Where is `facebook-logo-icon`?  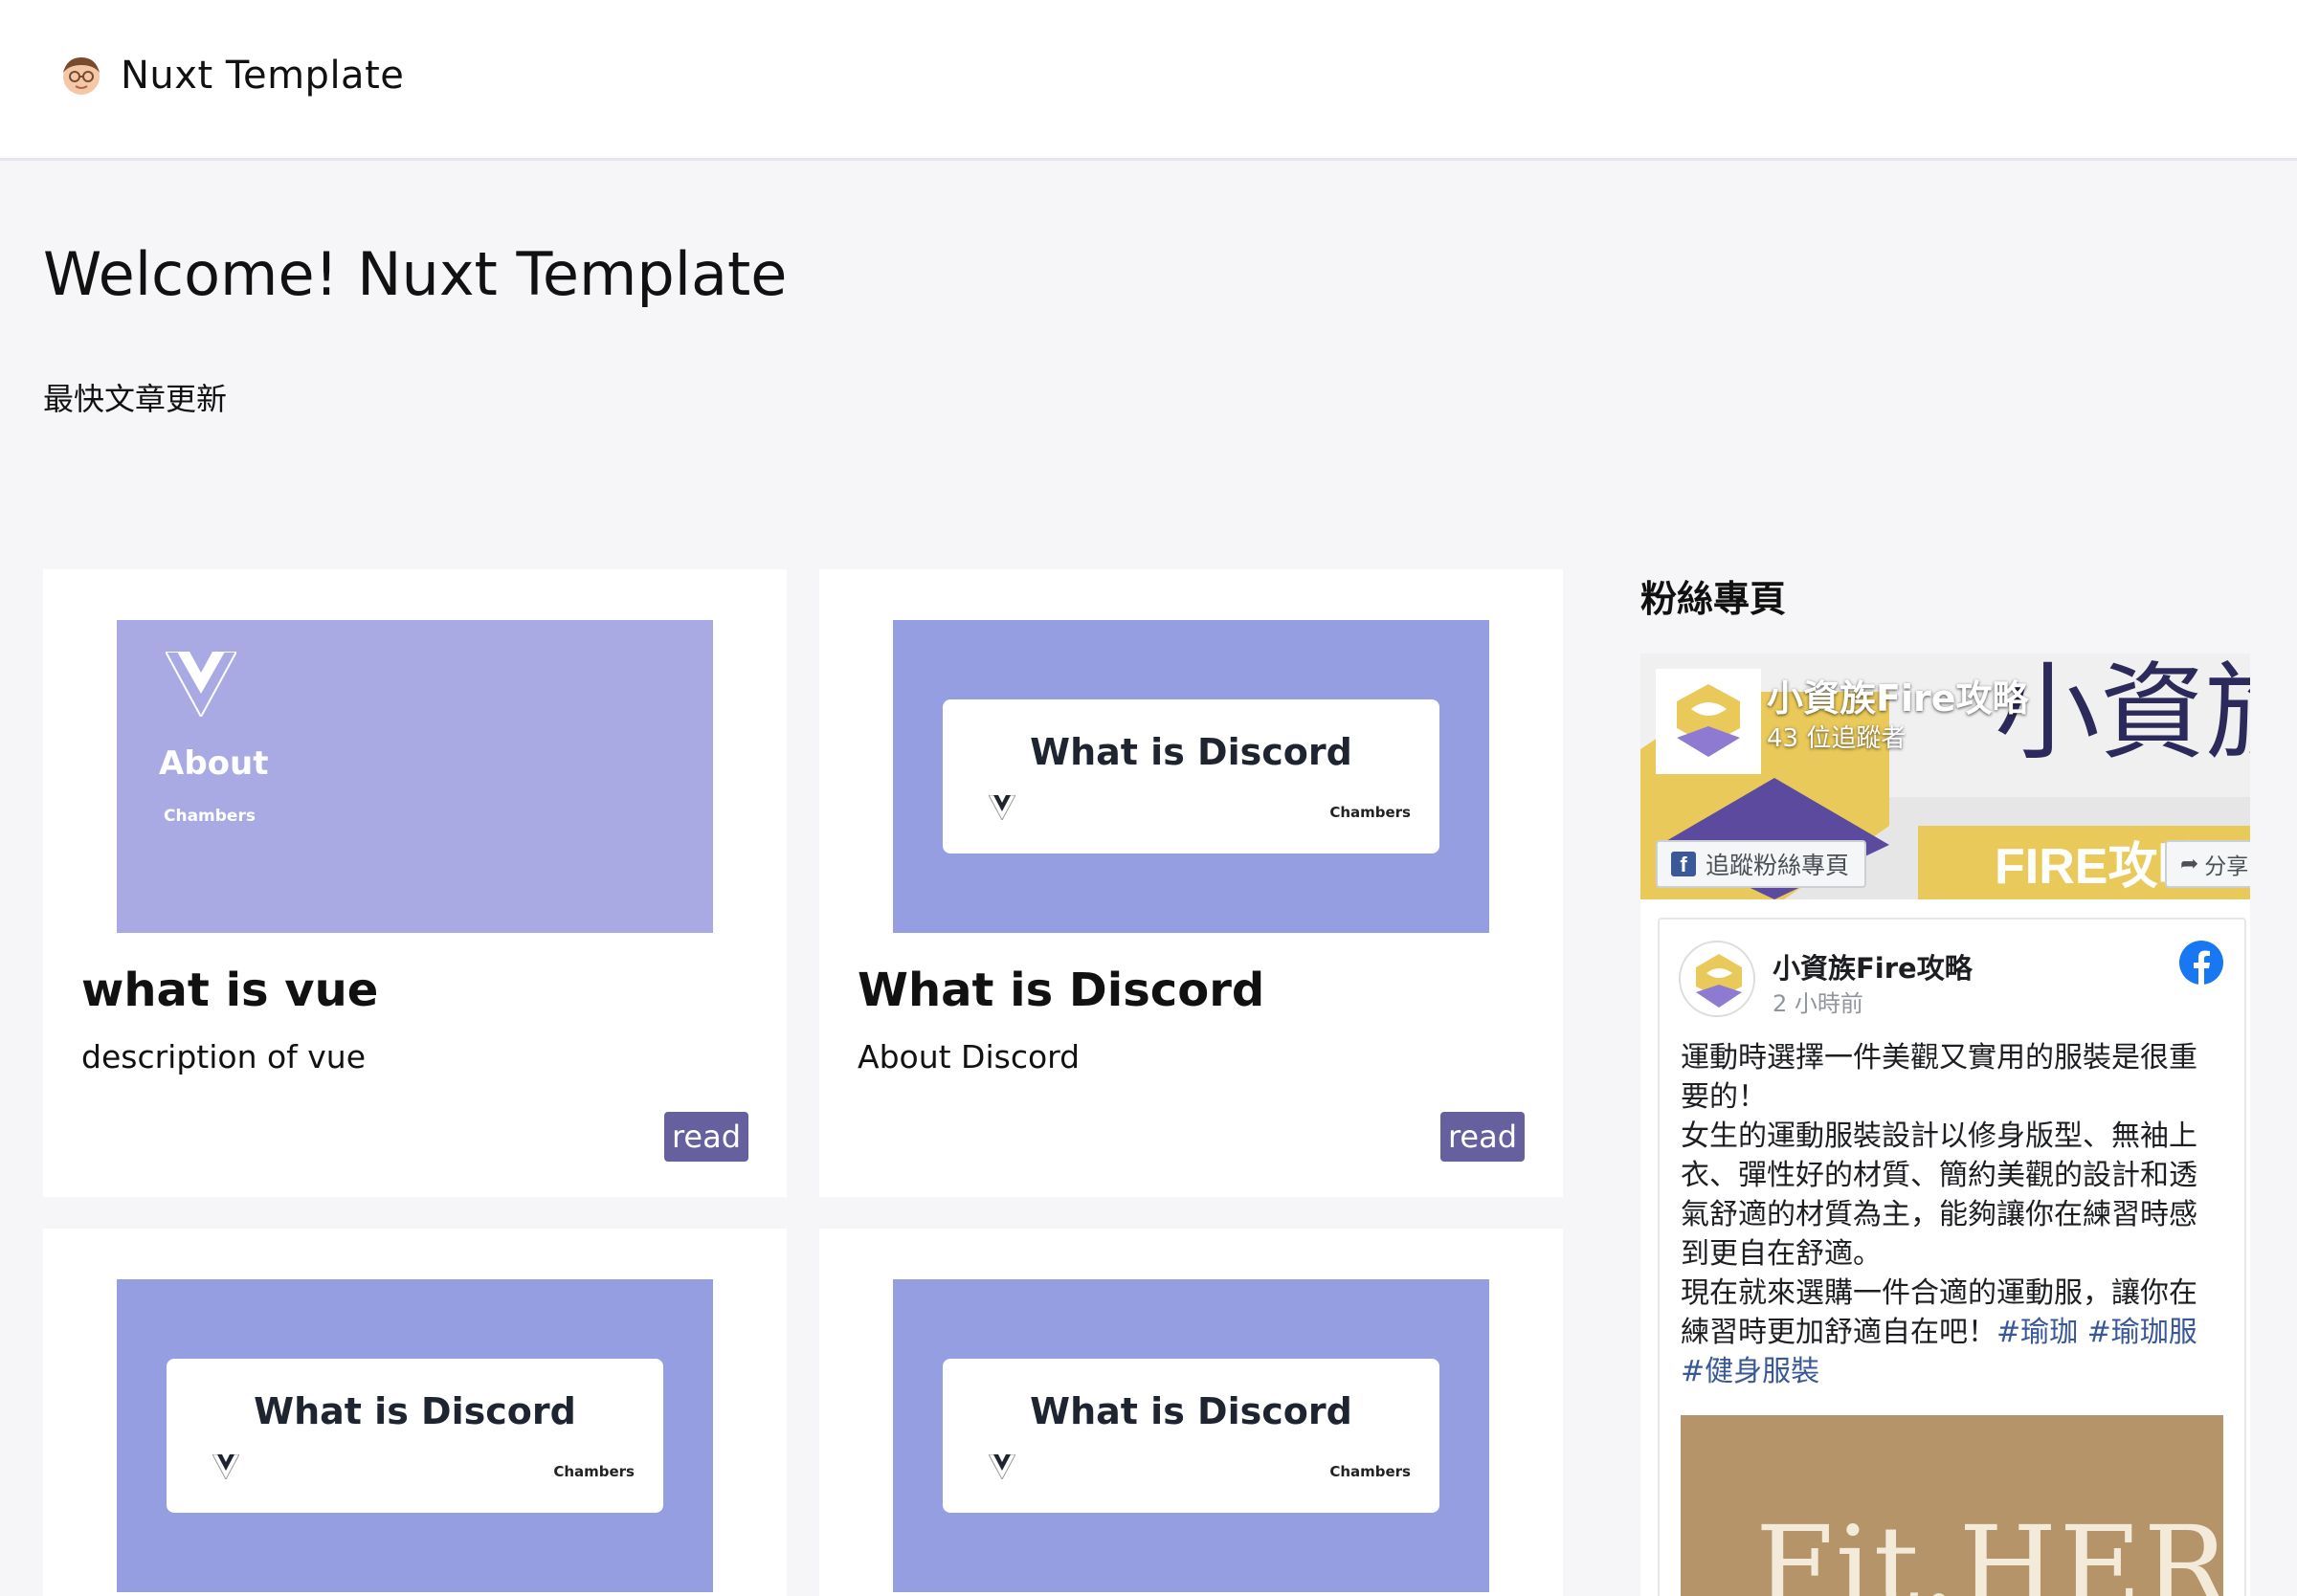
facebook-logo-icon is located at coordinates (2201, 963).